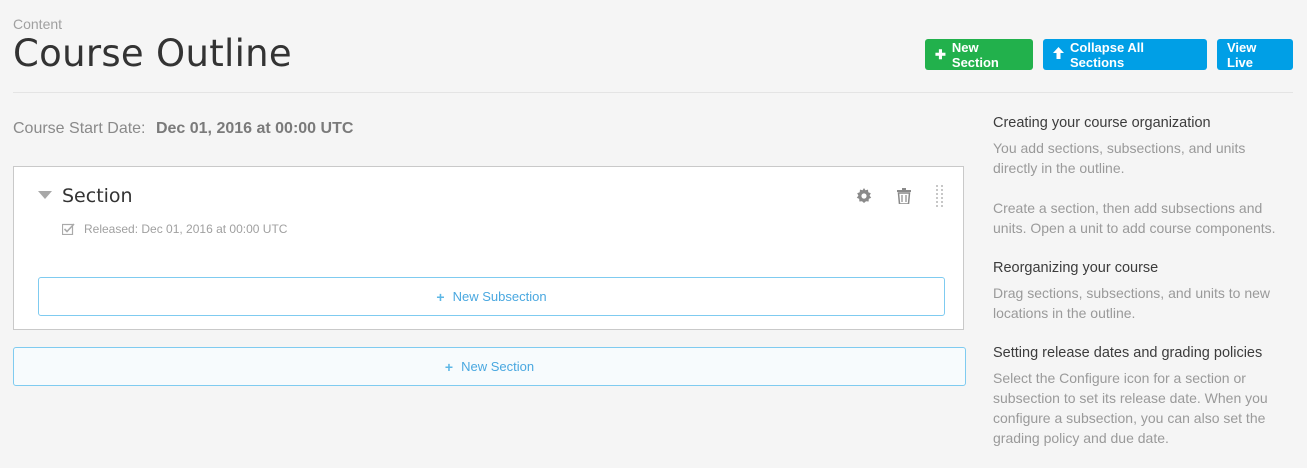  Describe the element at coordinates (940, 196) in the screenshot. I see `drag-handle-icon` at that location.